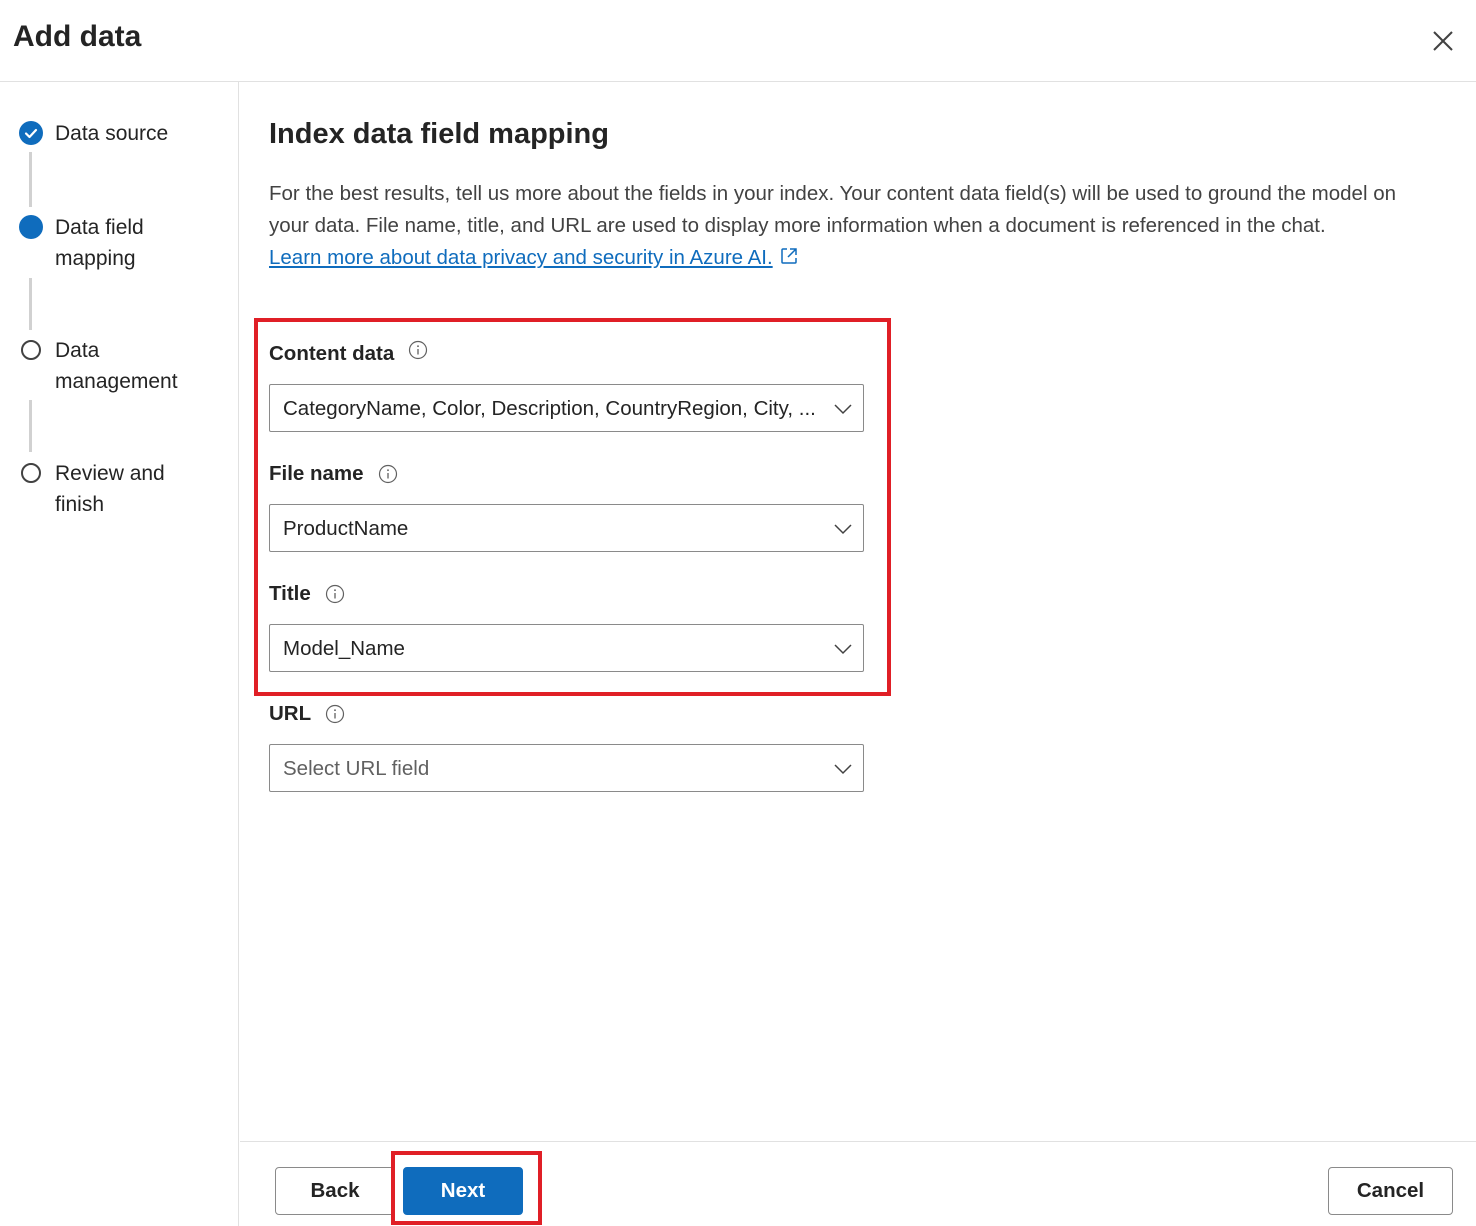 Image resolution: width=1476 pixels, height=1226 pixels. Describe the element at coordinates (31, 133) in the screenshot. I see `checkmark-icon` at that location.